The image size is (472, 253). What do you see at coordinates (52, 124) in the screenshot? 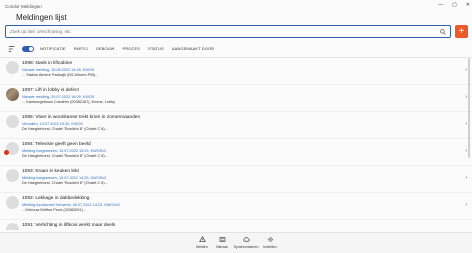
I see `item-status: Vervallen, 13.07.2022 15:32, KWO5` at bounding box center [52, 124].